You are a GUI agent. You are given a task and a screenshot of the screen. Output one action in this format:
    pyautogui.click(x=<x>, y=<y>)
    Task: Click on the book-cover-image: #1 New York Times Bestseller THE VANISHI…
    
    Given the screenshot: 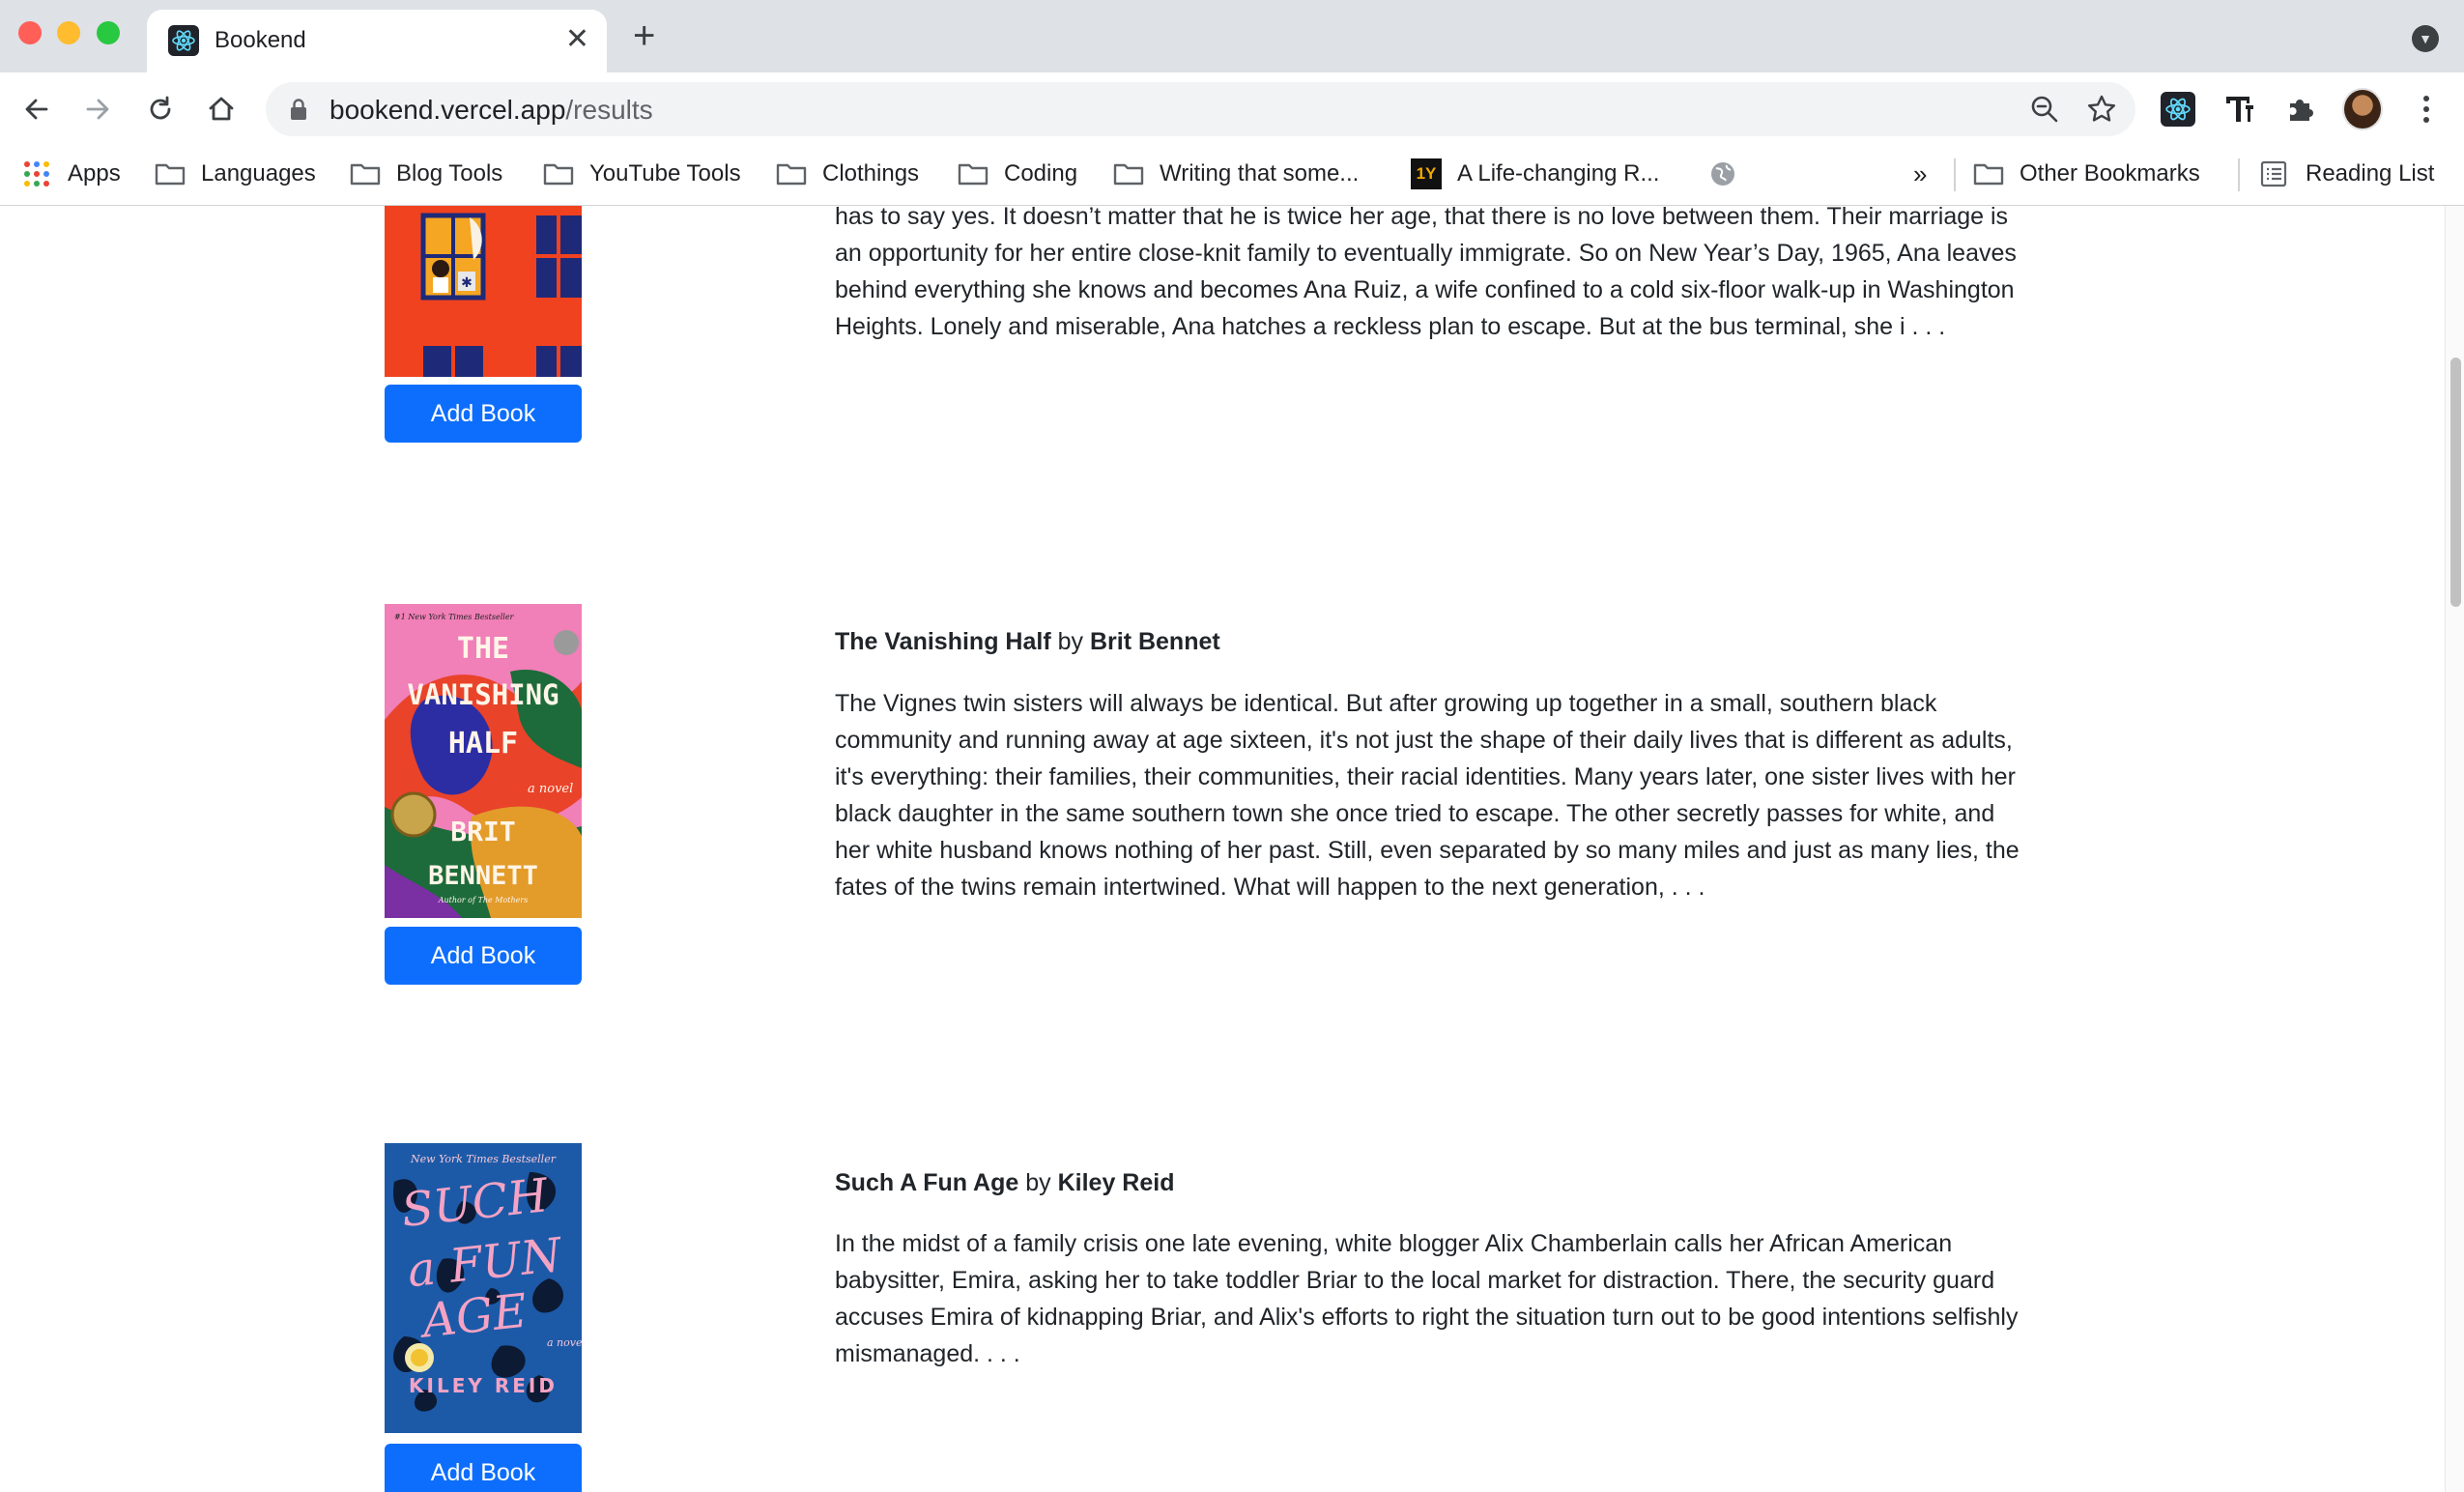 What is the action you would take?
    pyautogui.click(x=483, y=761)
    